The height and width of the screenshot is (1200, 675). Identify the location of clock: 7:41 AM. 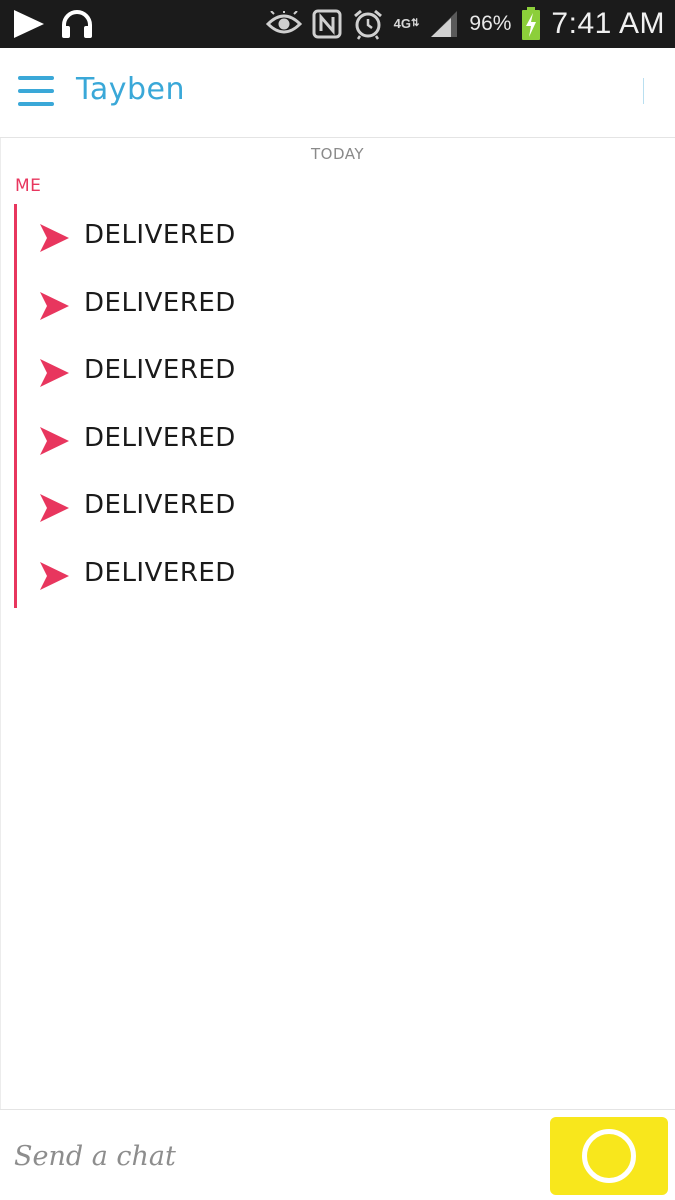
(608, 23).